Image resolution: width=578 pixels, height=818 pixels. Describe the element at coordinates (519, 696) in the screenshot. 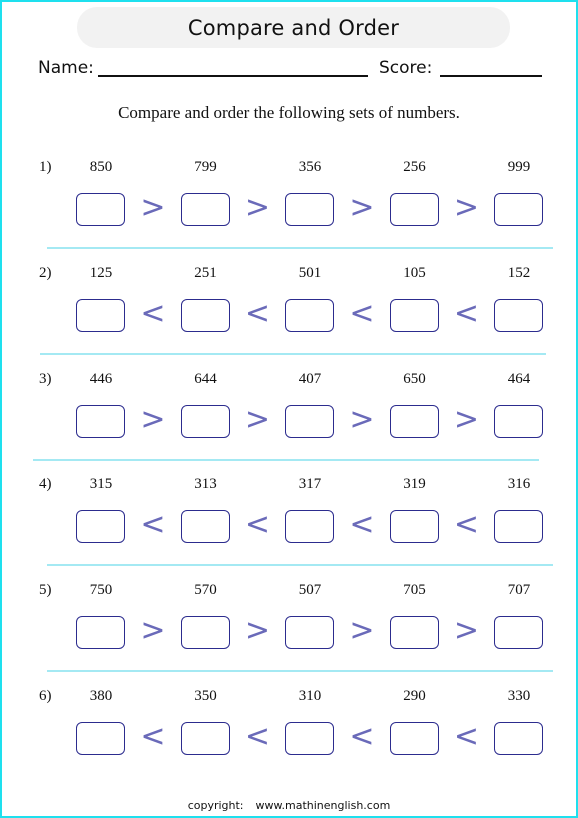

I see `number-to-order: 330` at that location.